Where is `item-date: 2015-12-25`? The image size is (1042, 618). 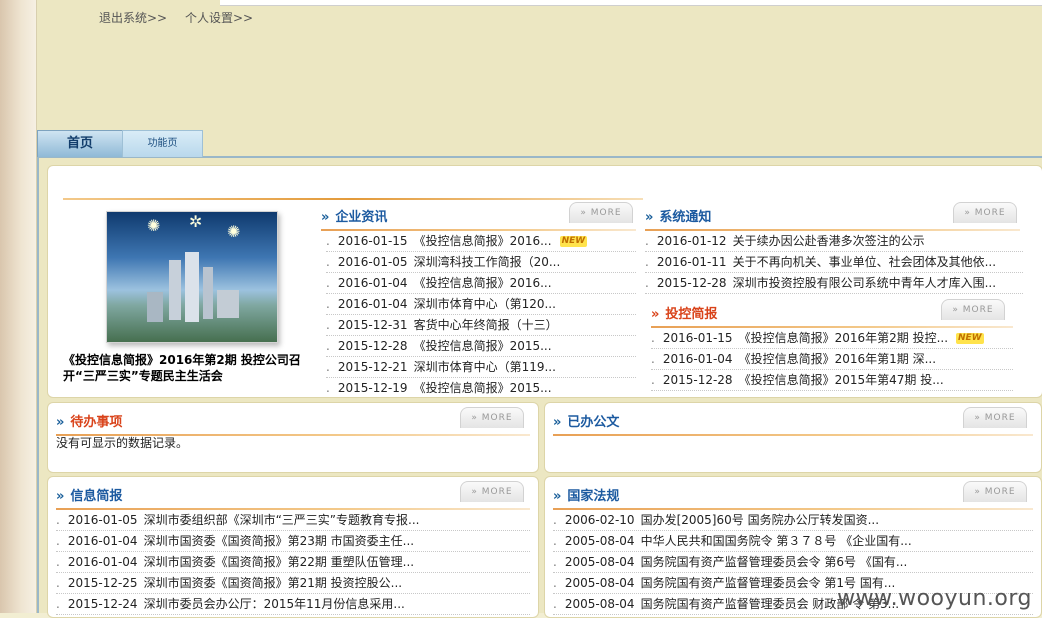 item-date: 2015-12-25 is located at coordinates (102, 583).